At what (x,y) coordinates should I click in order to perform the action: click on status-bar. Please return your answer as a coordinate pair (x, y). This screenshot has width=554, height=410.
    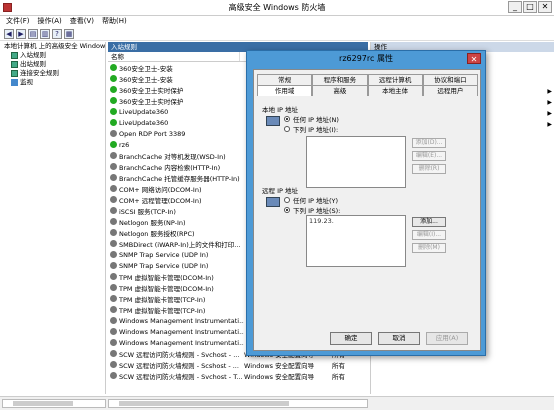
    Looking at the image, I should click on (277, 403).